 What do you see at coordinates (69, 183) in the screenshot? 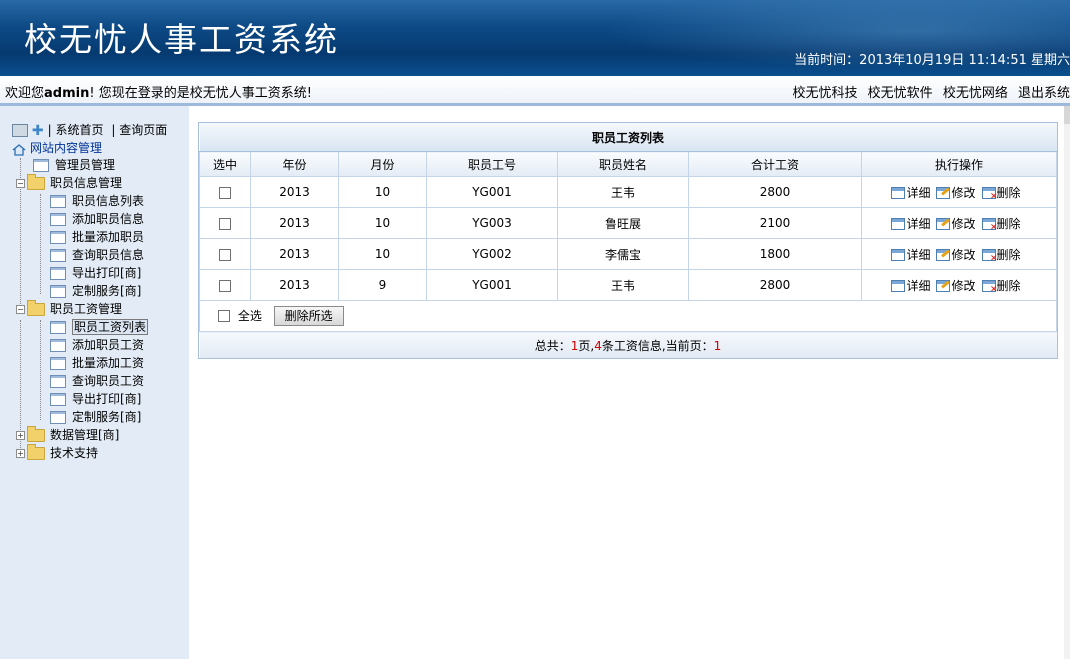
I see `sidebar-group-staff-info: − 职员信息管理` at bounding box center [69, 183].